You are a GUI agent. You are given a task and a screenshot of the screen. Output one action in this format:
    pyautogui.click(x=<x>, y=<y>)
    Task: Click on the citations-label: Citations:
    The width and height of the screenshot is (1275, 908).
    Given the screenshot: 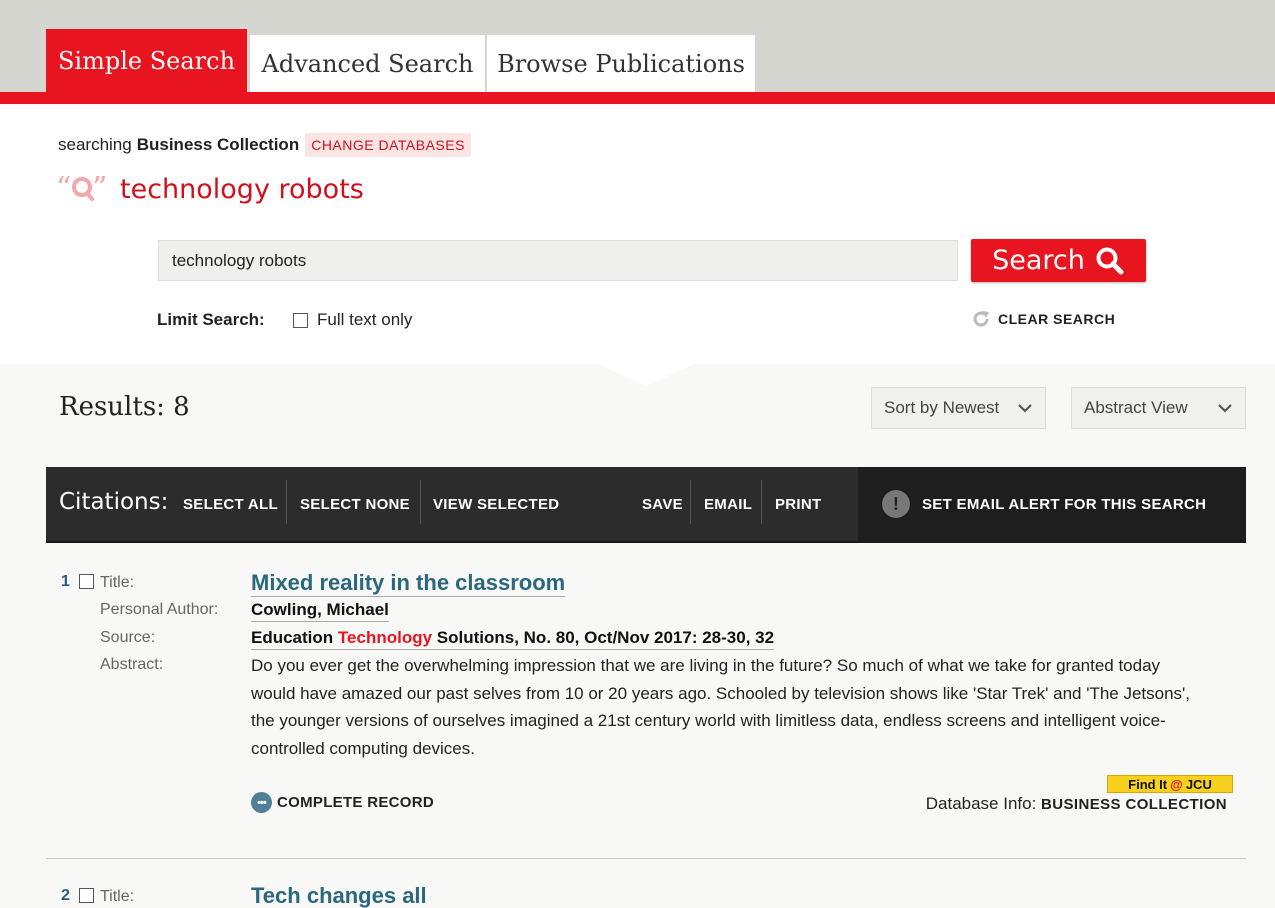 What is the action you would take?
    pyautogui.click(x=114, y=502)
    